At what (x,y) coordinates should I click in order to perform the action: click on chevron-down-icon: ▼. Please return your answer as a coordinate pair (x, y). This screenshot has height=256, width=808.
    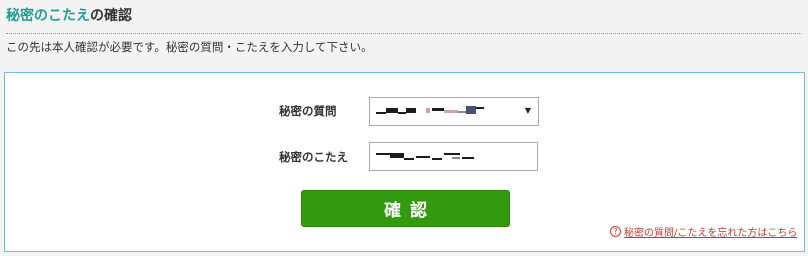
    Looking at the image, I should click on (528, 110).